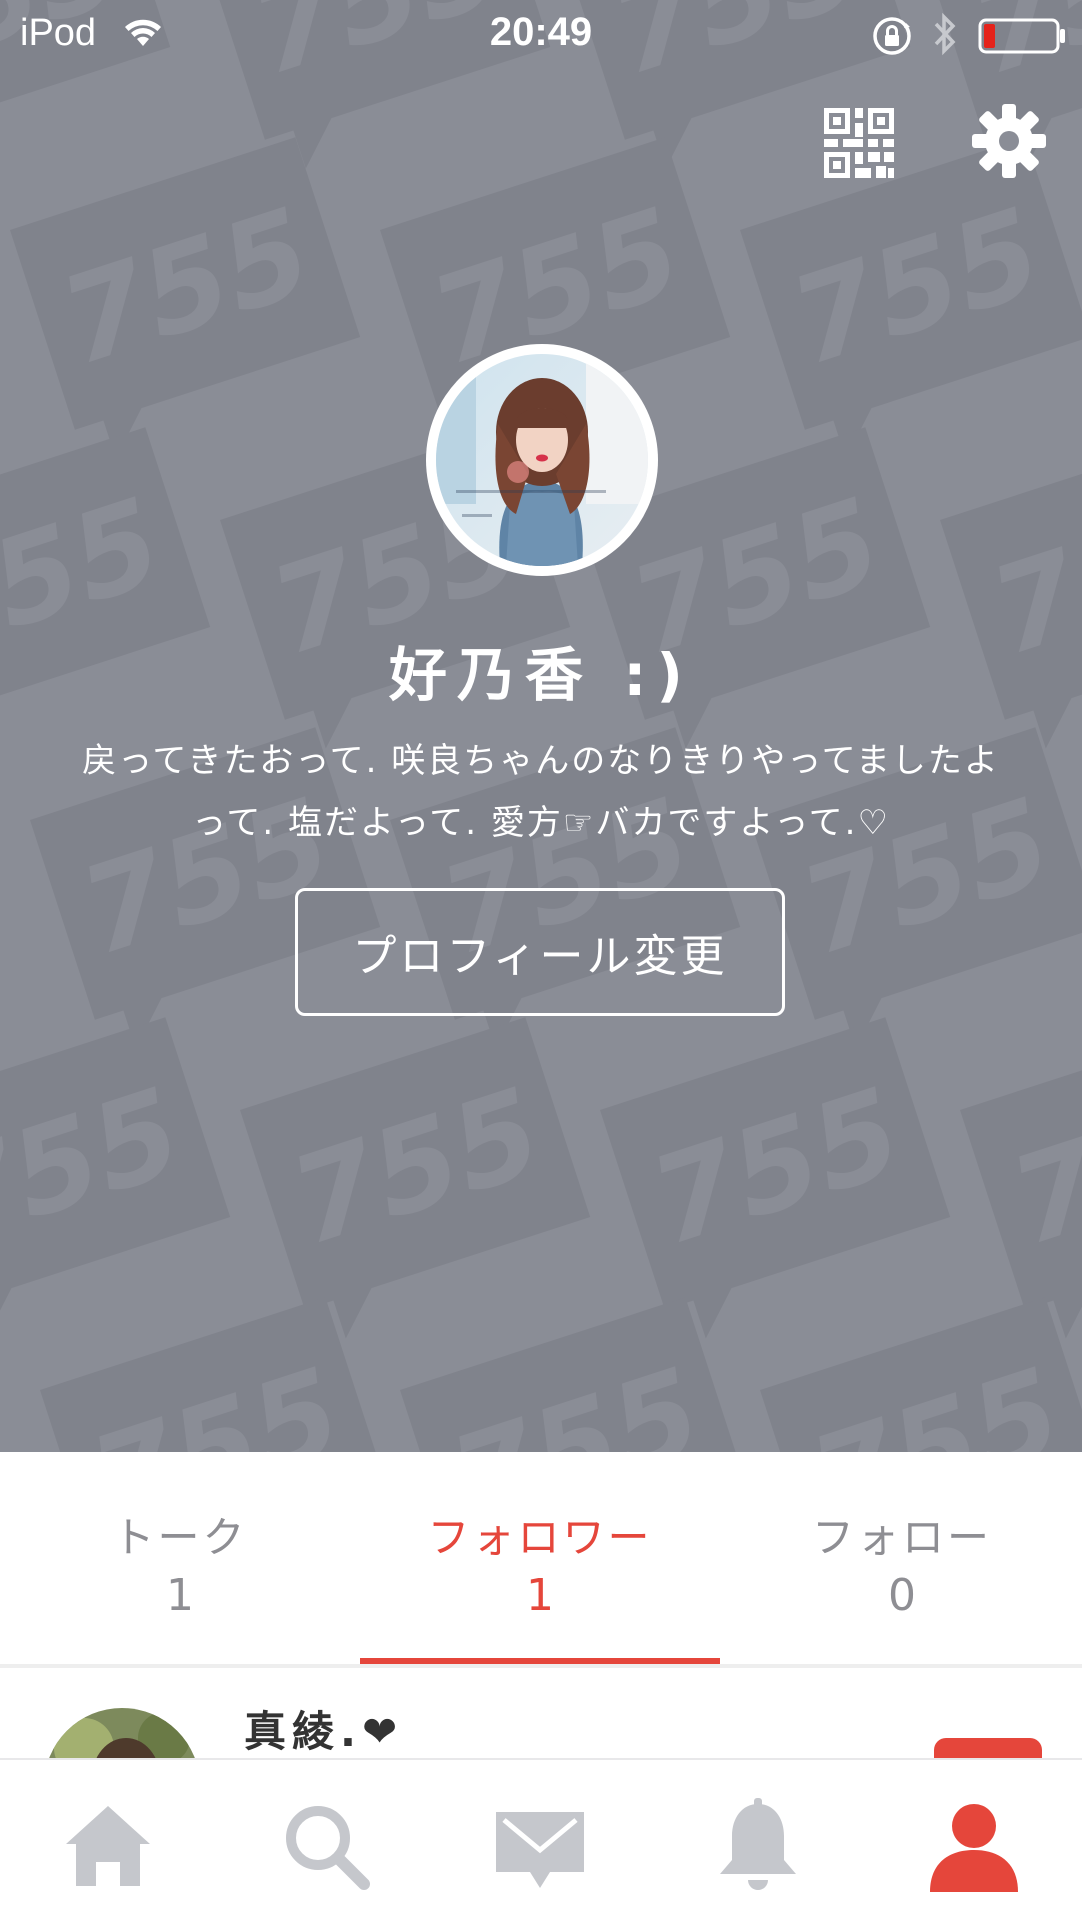 Image resolution: width=1082 pixels, height=1920 pixels. I want to click on tab-followers-label: フォロワー, so click(540, 1537).